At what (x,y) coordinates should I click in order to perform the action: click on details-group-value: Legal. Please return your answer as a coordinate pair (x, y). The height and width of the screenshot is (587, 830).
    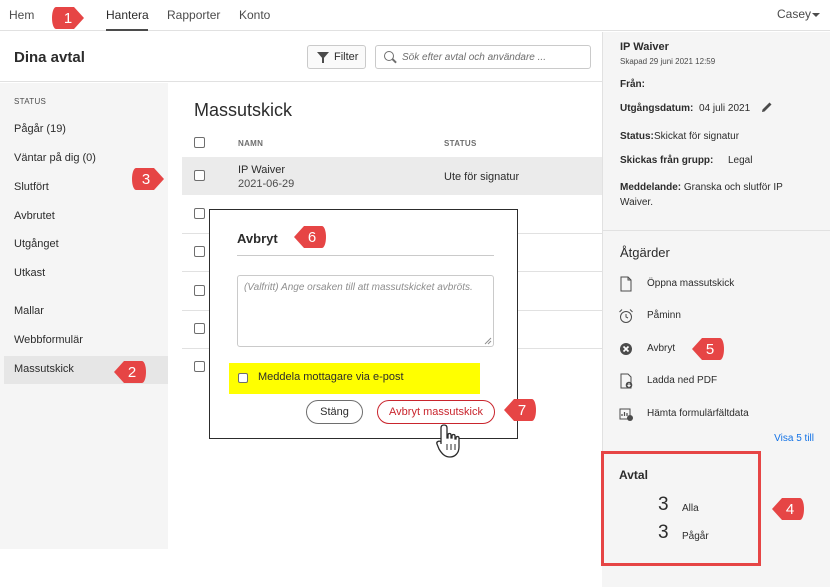
    Looking at the image, I should click on (740, 160).